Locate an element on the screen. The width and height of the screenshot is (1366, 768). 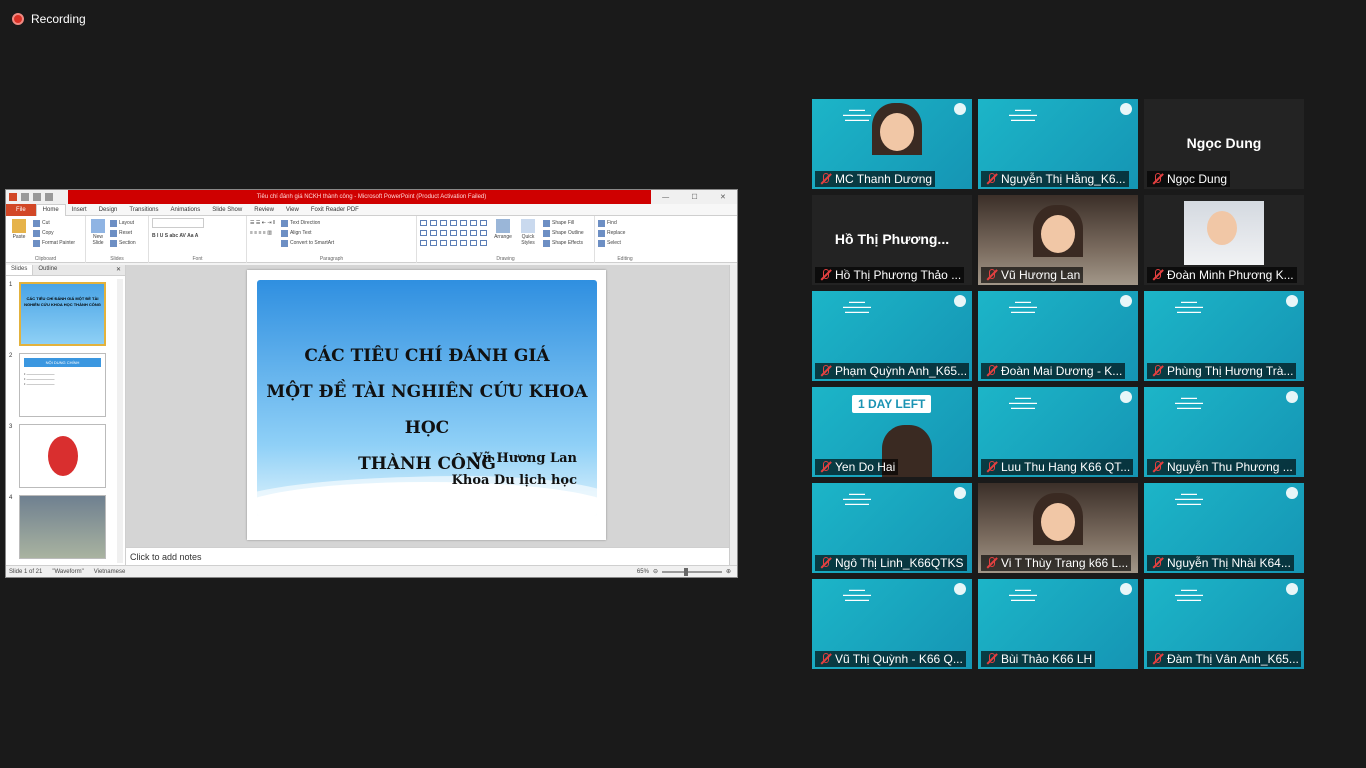
tab-slide-show: Slide Show is located at coordinates (227, 210).